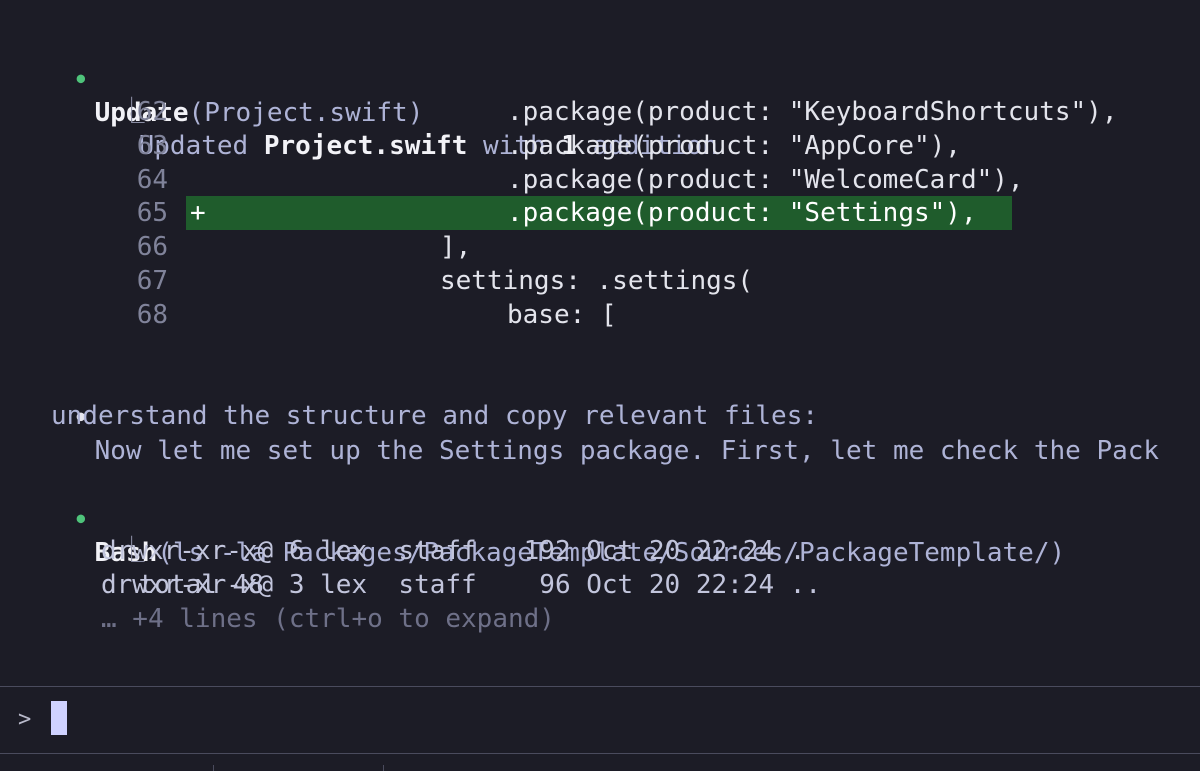 This screenshot has width=1200, height=771. Describe the element at coordinates (600, 686) in the screenshot. I see `input-top-divider` at that location.